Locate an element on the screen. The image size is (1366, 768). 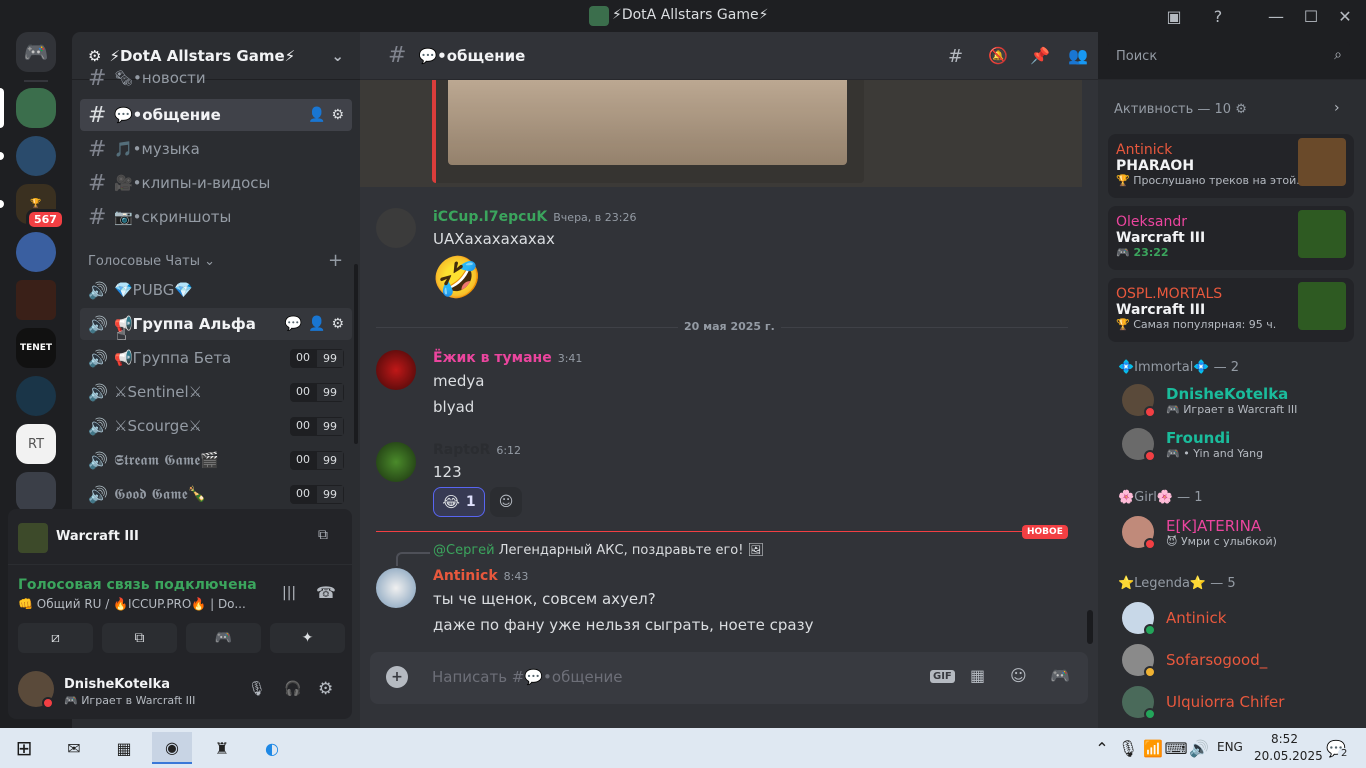
activity-card: Oleksandr Warcraft III 🎮 23:22 is located at coordinates (1231, 238).